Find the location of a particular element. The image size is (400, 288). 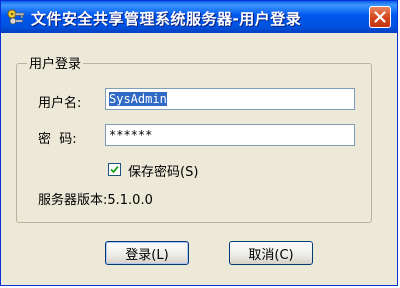

password-label: 密 码: is located at coordinates (57, 139).